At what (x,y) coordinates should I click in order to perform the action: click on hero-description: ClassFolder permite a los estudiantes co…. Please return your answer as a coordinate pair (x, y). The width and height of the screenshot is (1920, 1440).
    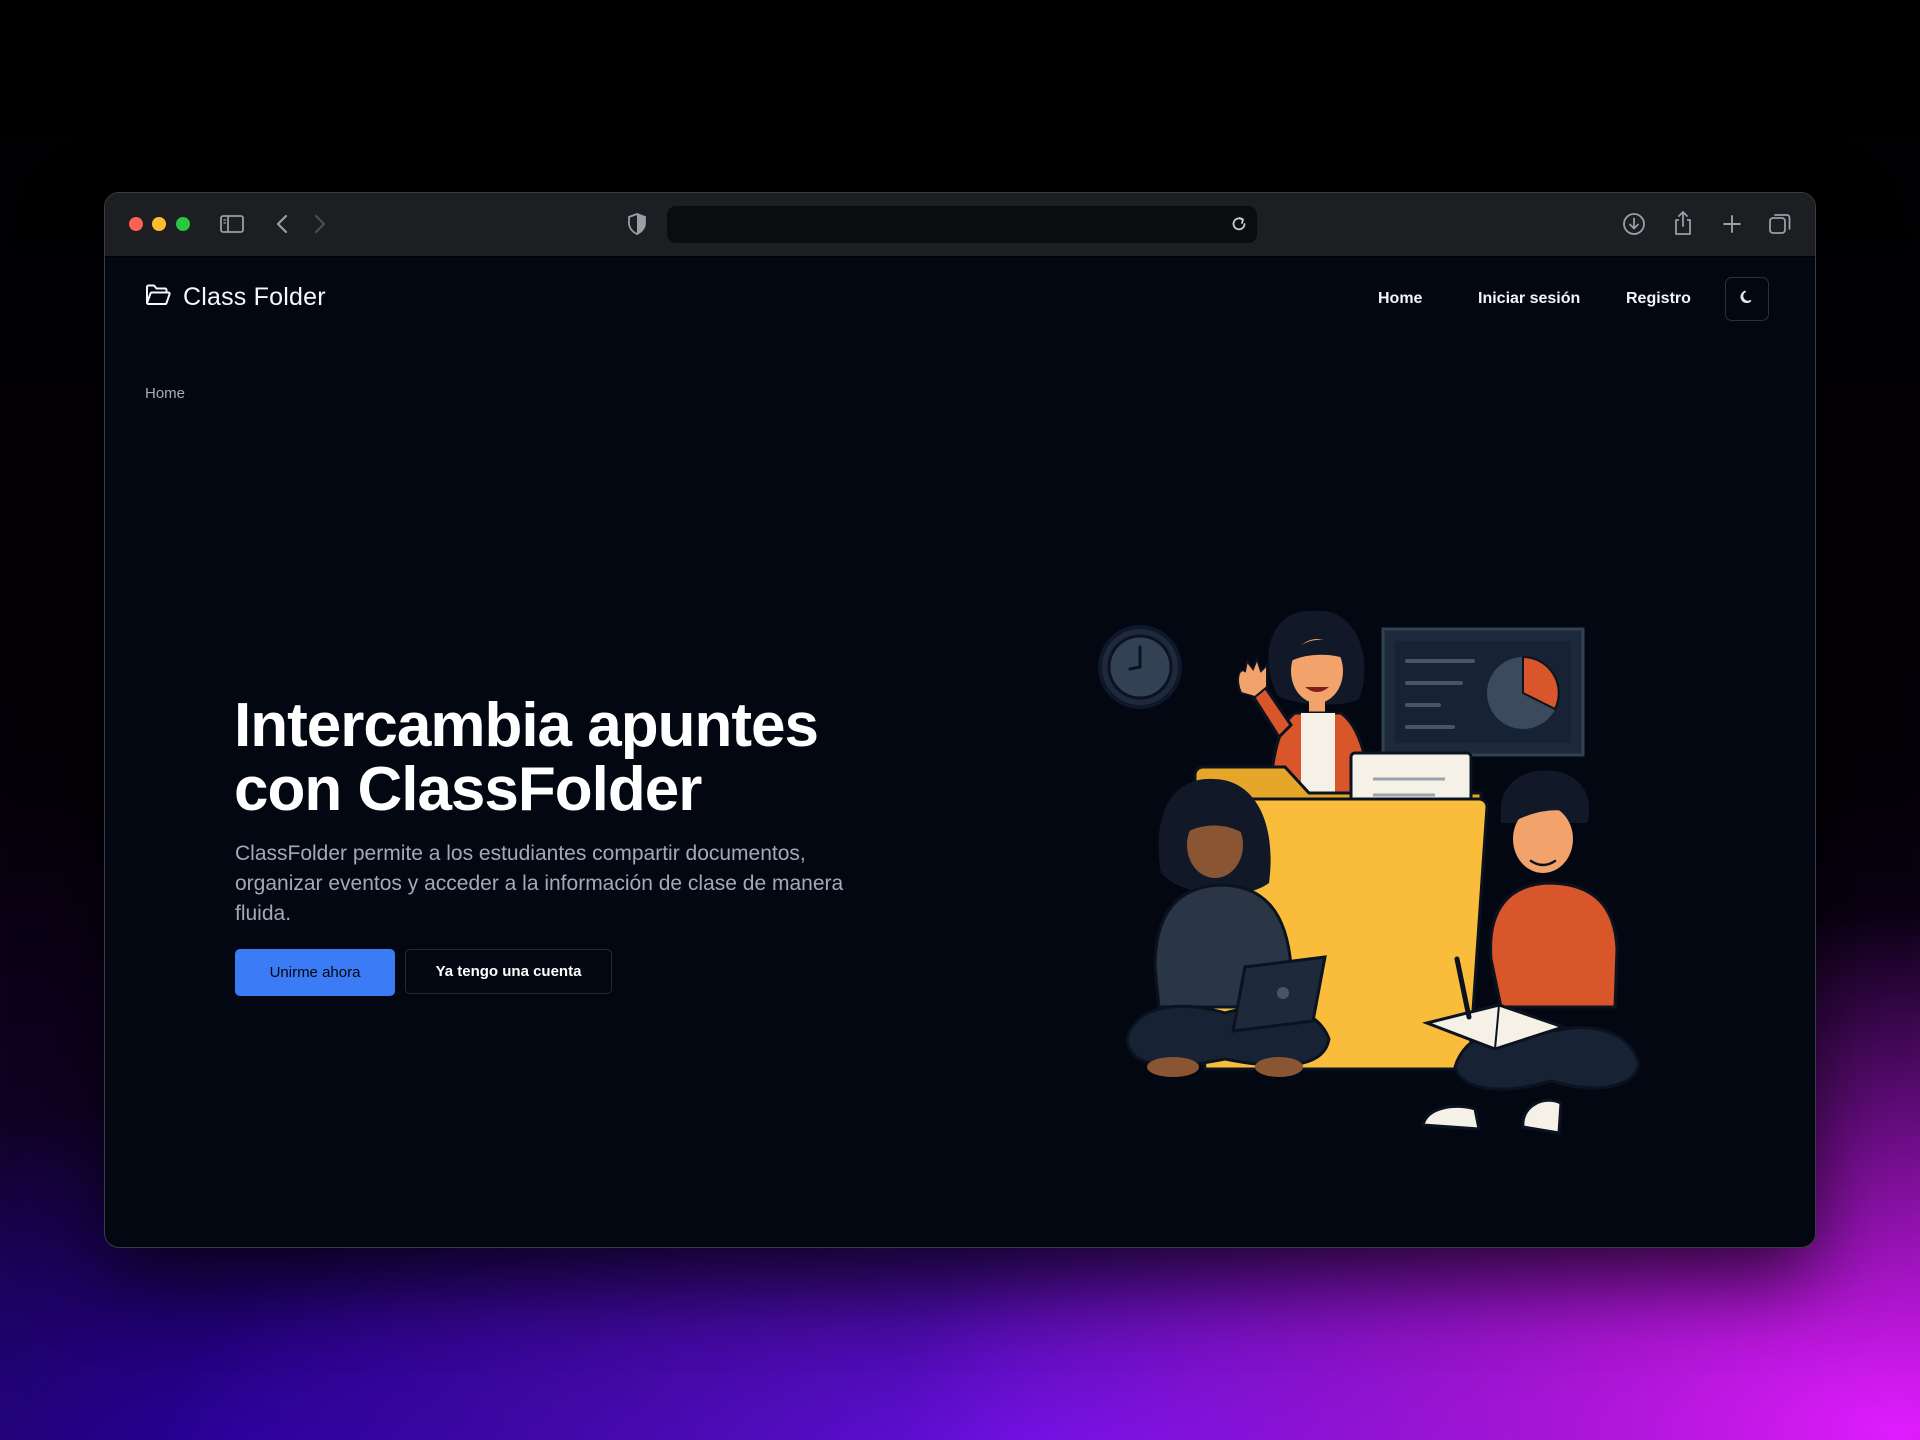
    Looking at the image, I should click on (539, 883).